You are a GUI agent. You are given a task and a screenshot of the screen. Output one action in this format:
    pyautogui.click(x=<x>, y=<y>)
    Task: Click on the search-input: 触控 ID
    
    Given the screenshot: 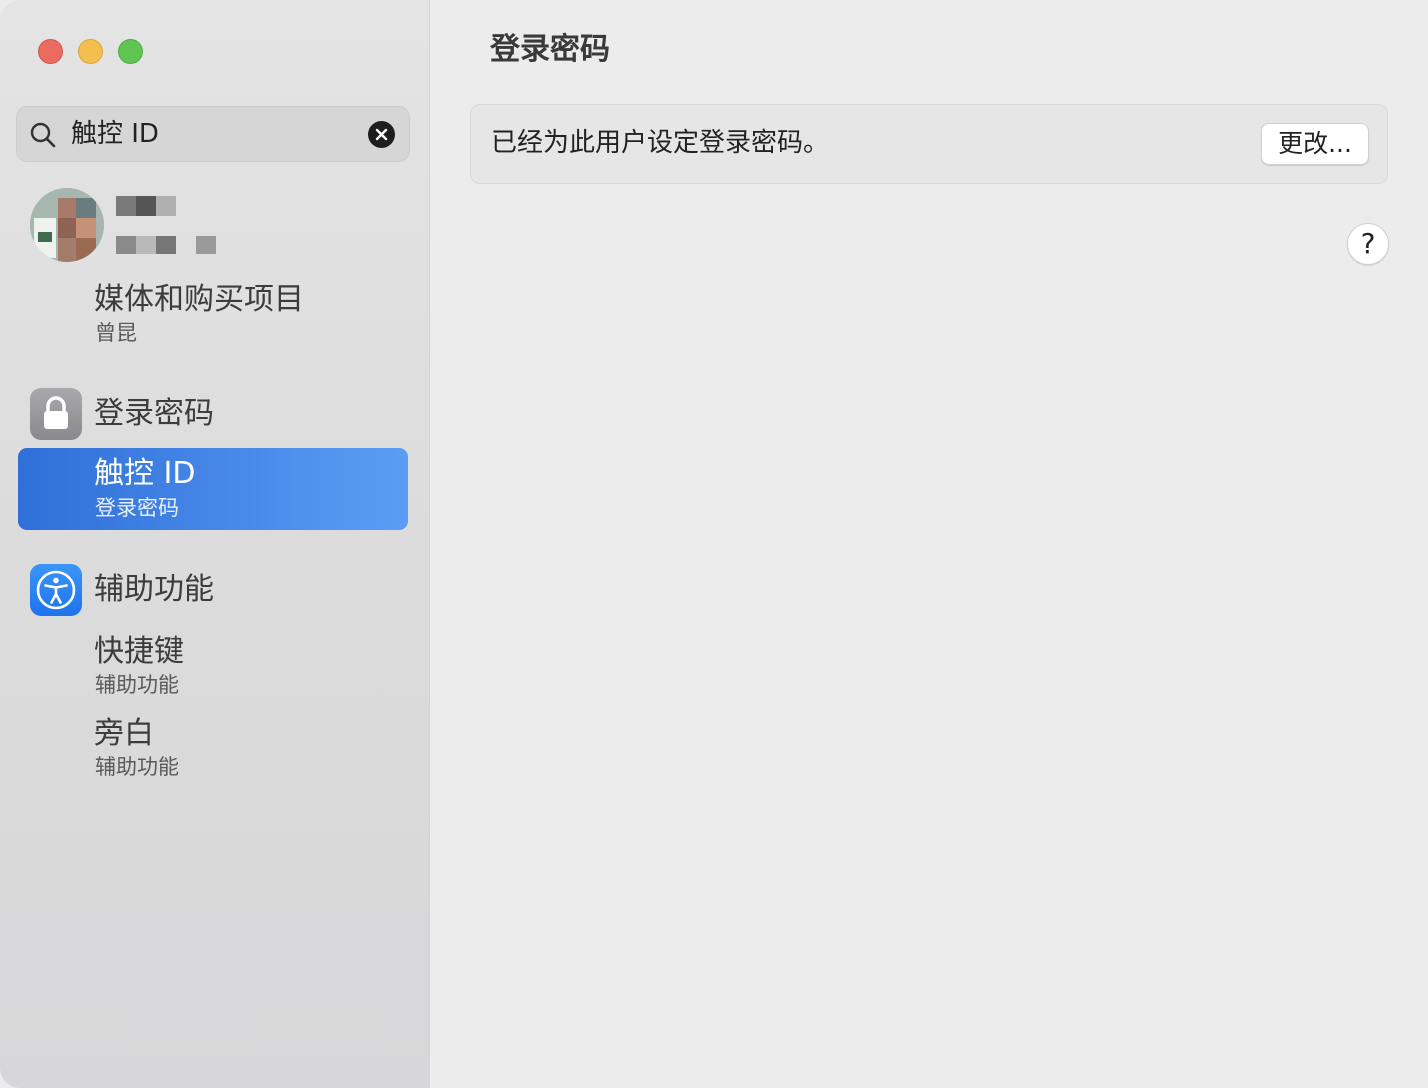 What is the action you would take?
    pyautogui.click(x=115, y=134)
    